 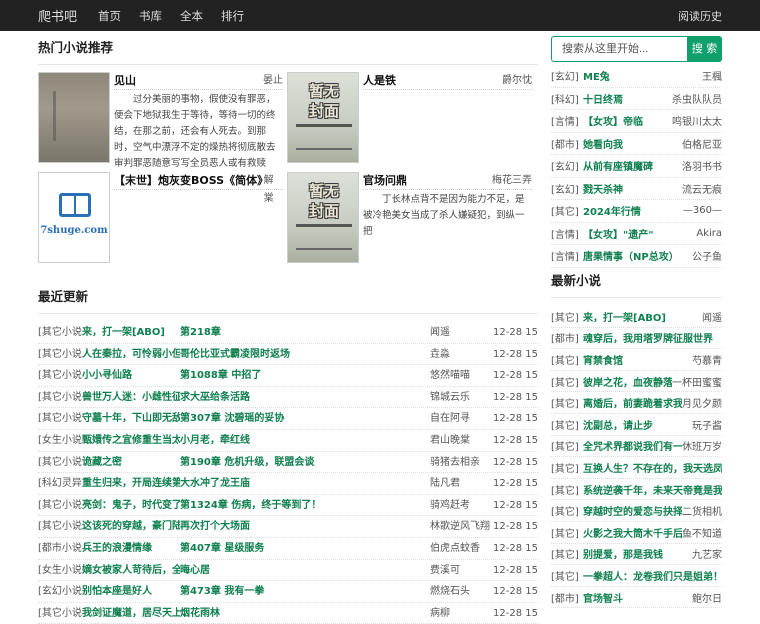 What do you see at coordinates (632, 143) in the screenshot?
I see `item-title-link: 她看向我` at bounding box center [632, 143].